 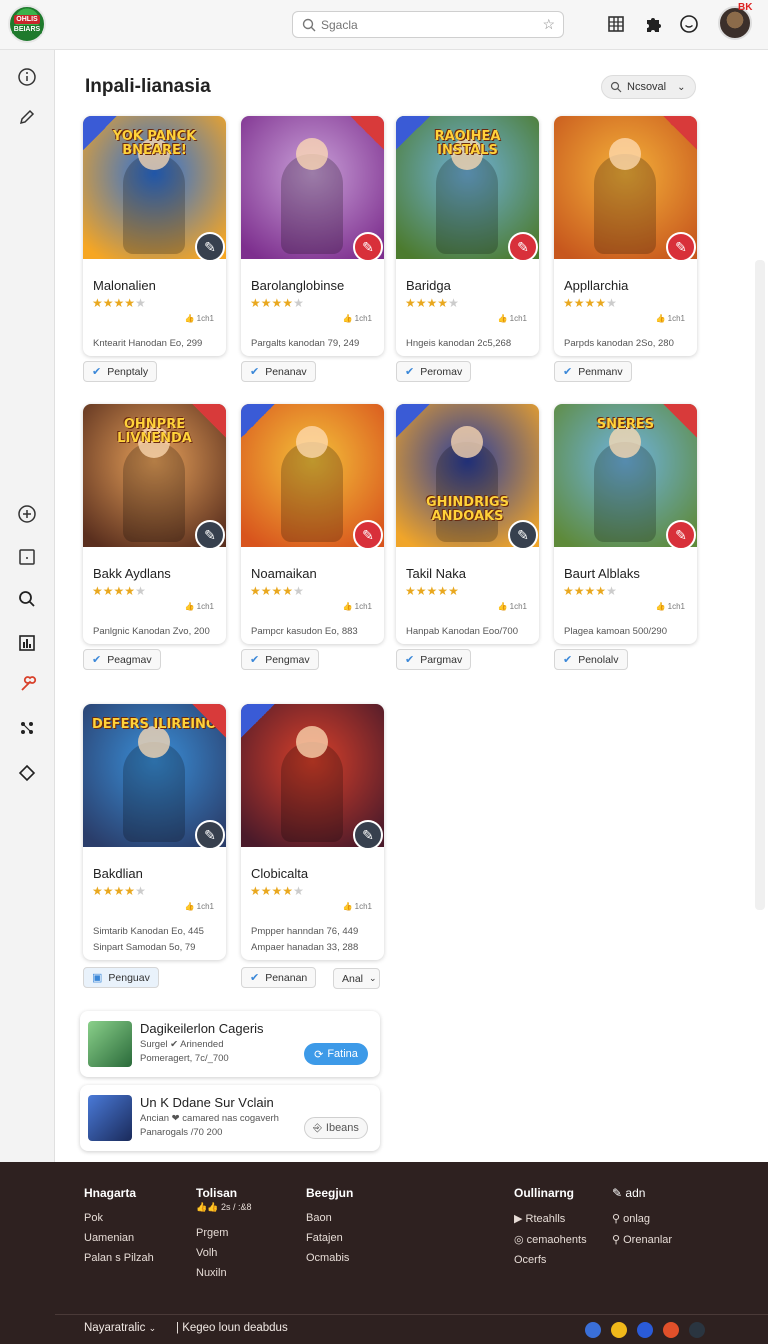 What do you see at coordinates (27, 773) in the screenshot?
I see `diamond-icon` at bounding box center [27, 773].